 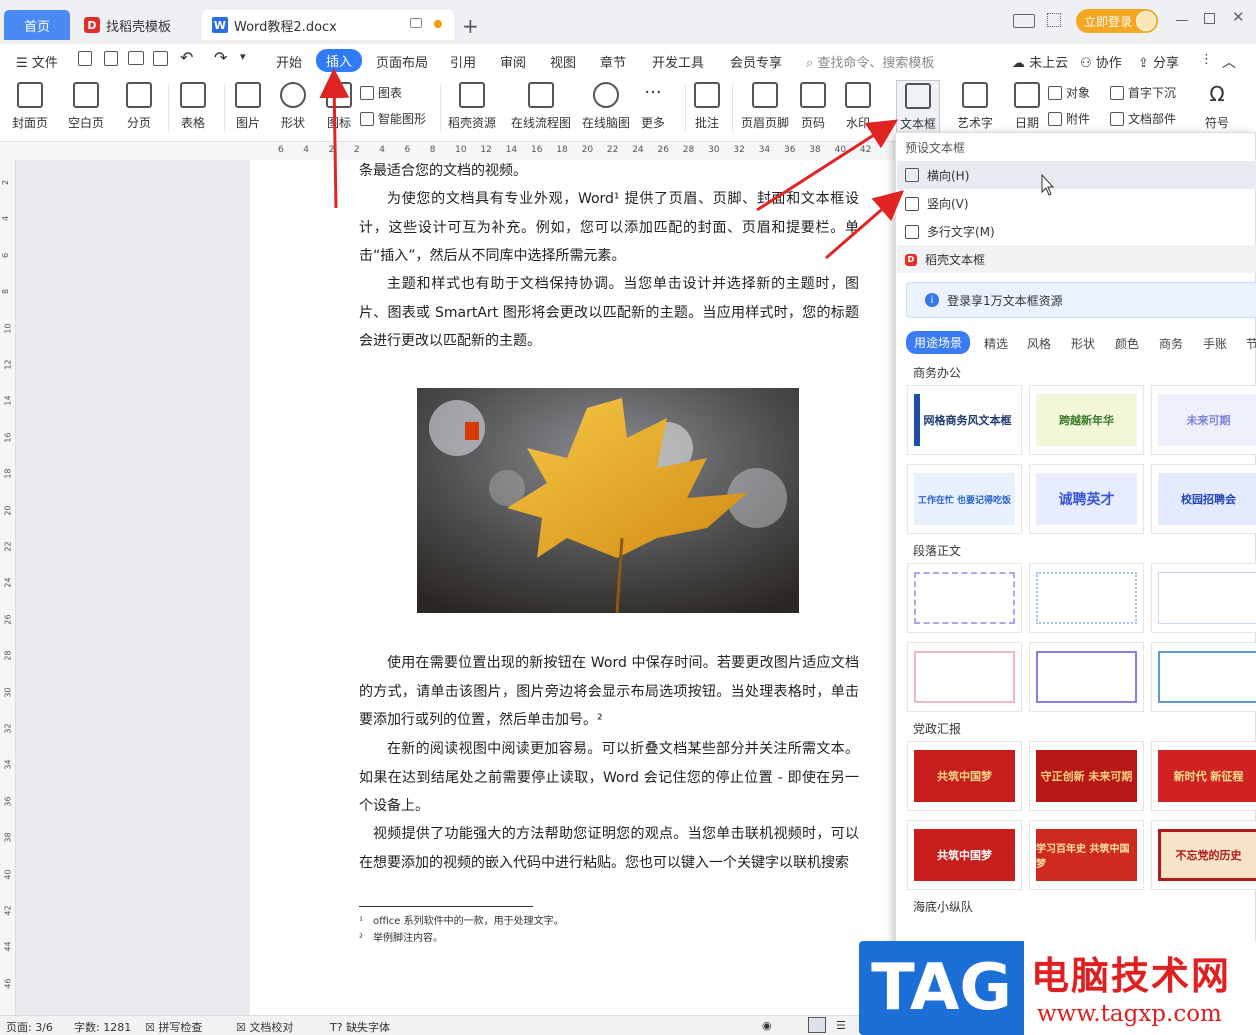 I want to click on mindmap-button: 在线脑图, so click(x=606, y=106).